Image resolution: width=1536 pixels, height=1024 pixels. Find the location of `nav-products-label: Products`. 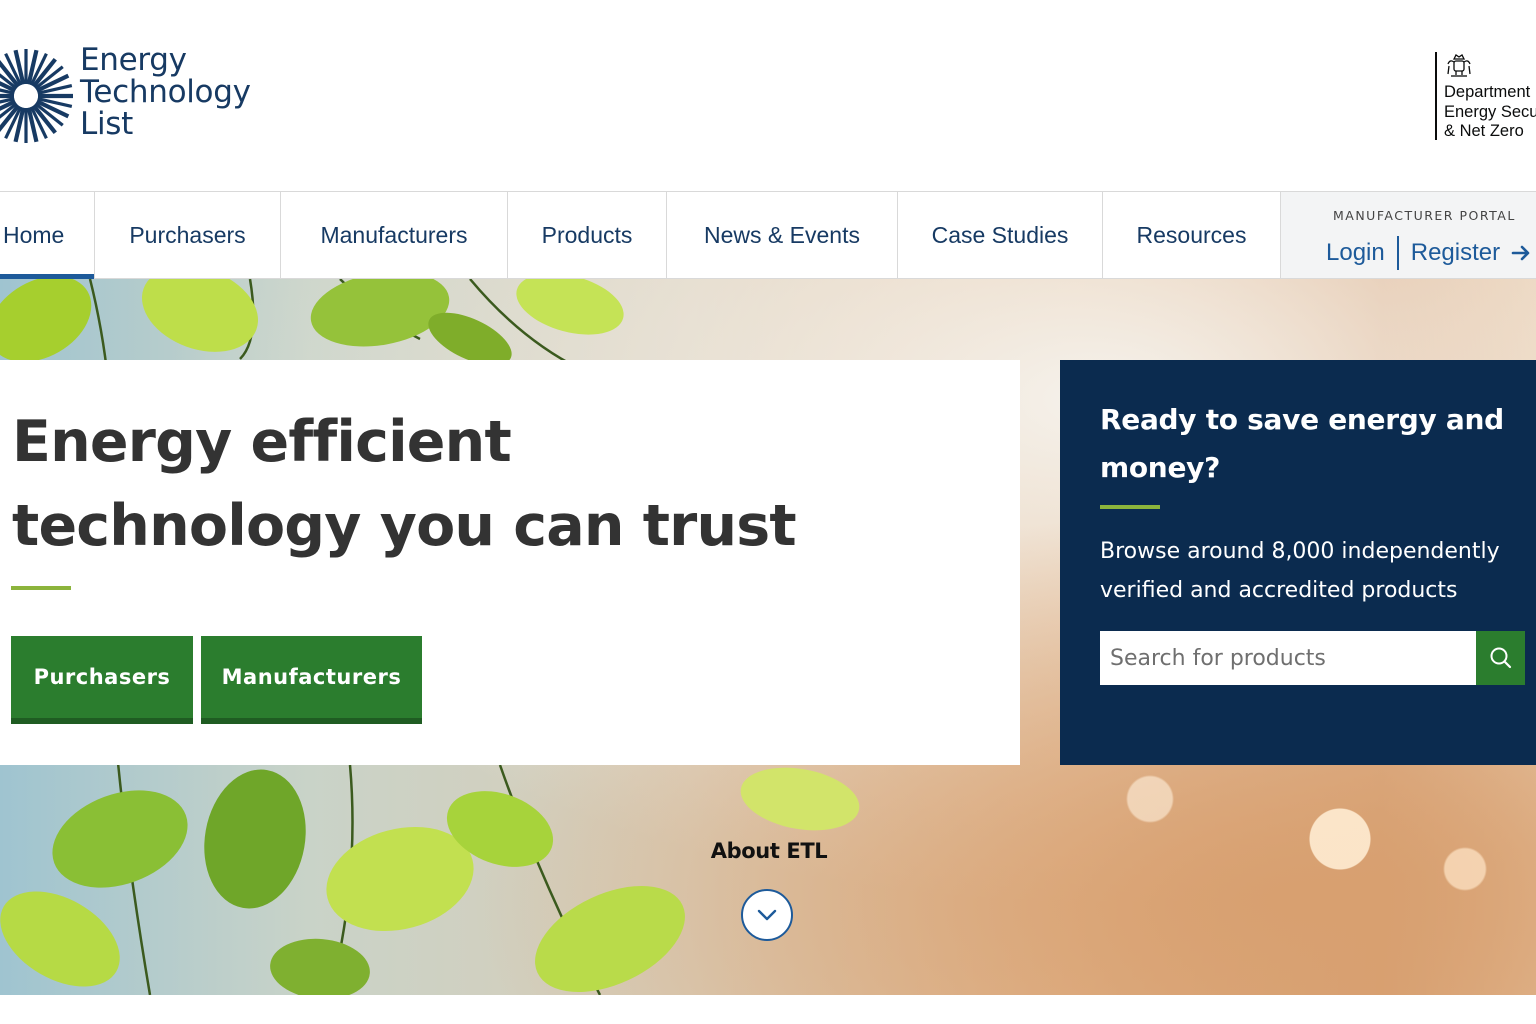

nav-products-label: Products is located at coordinates (587, 234).